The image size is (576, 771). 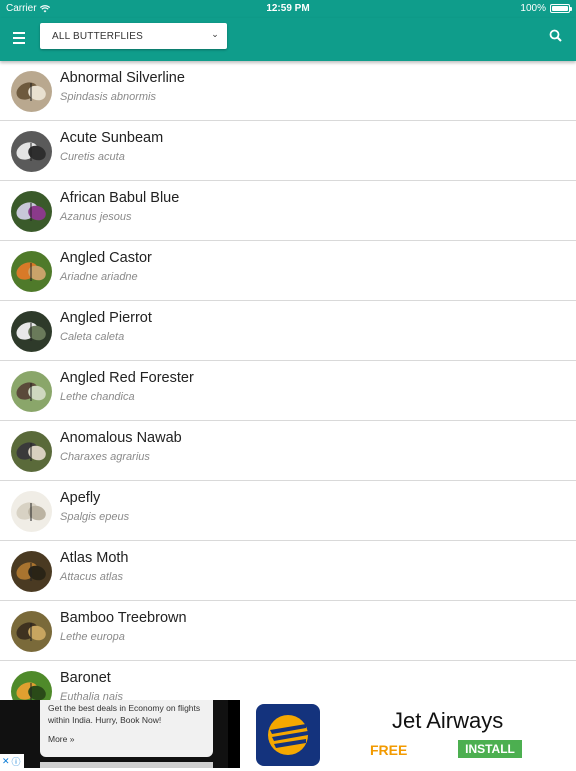 I want to click on list-item: Angled Castor Ariadne ariadne, so click(x=288, y=271).